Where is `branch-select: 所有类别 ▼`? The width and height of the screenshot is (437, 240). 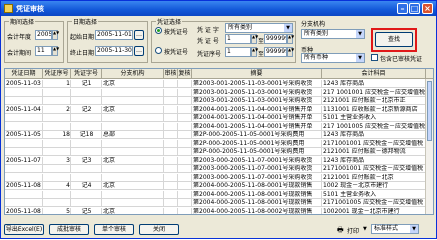
branch-select: 所有类别 ▼ is located at coordinates (333, 34).